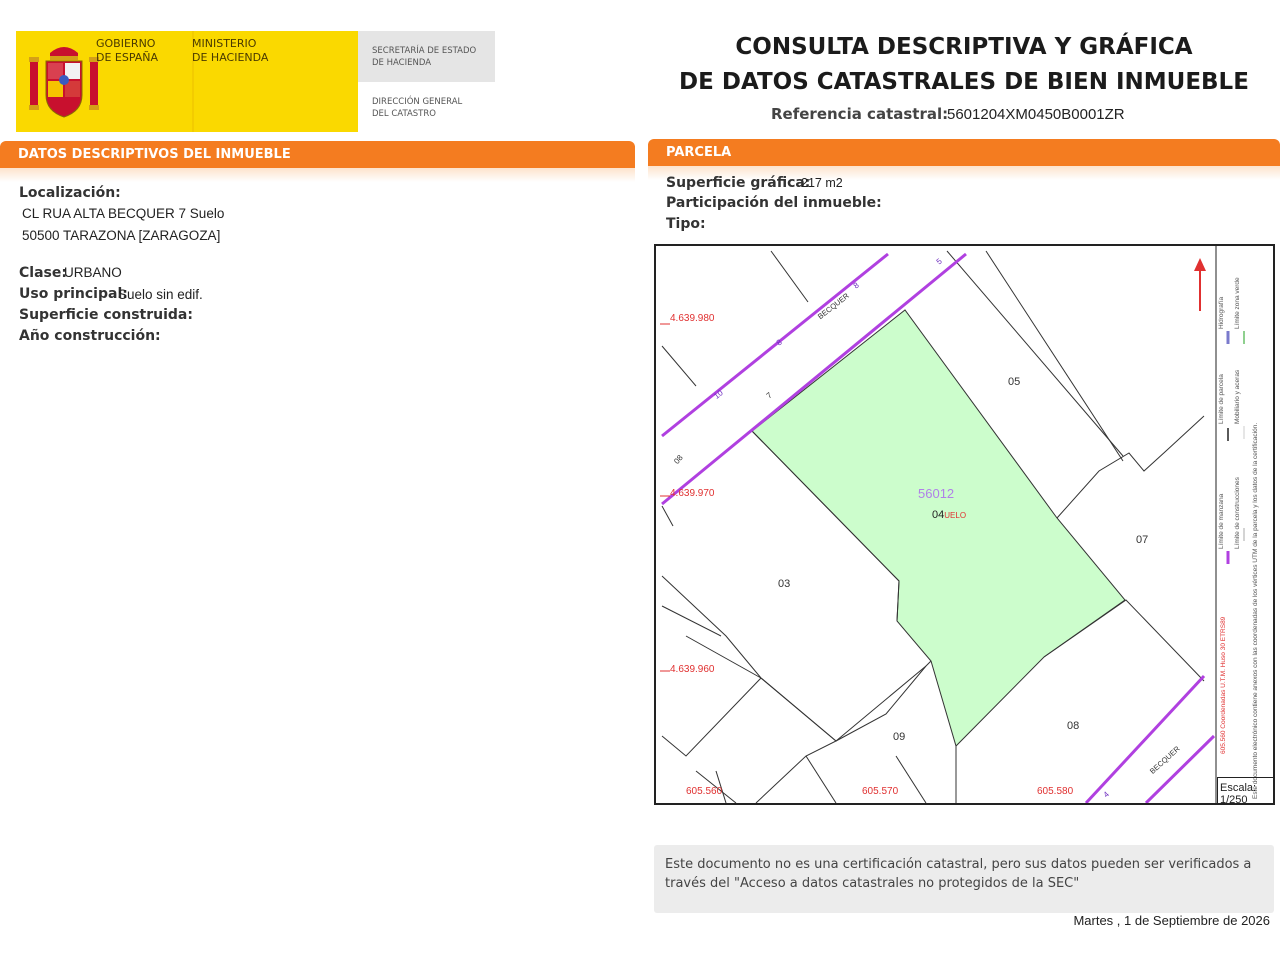  What do you see at coordinates (317, 175) in the screenshot?
I see `section-fade` at bounding box center [317, 175].